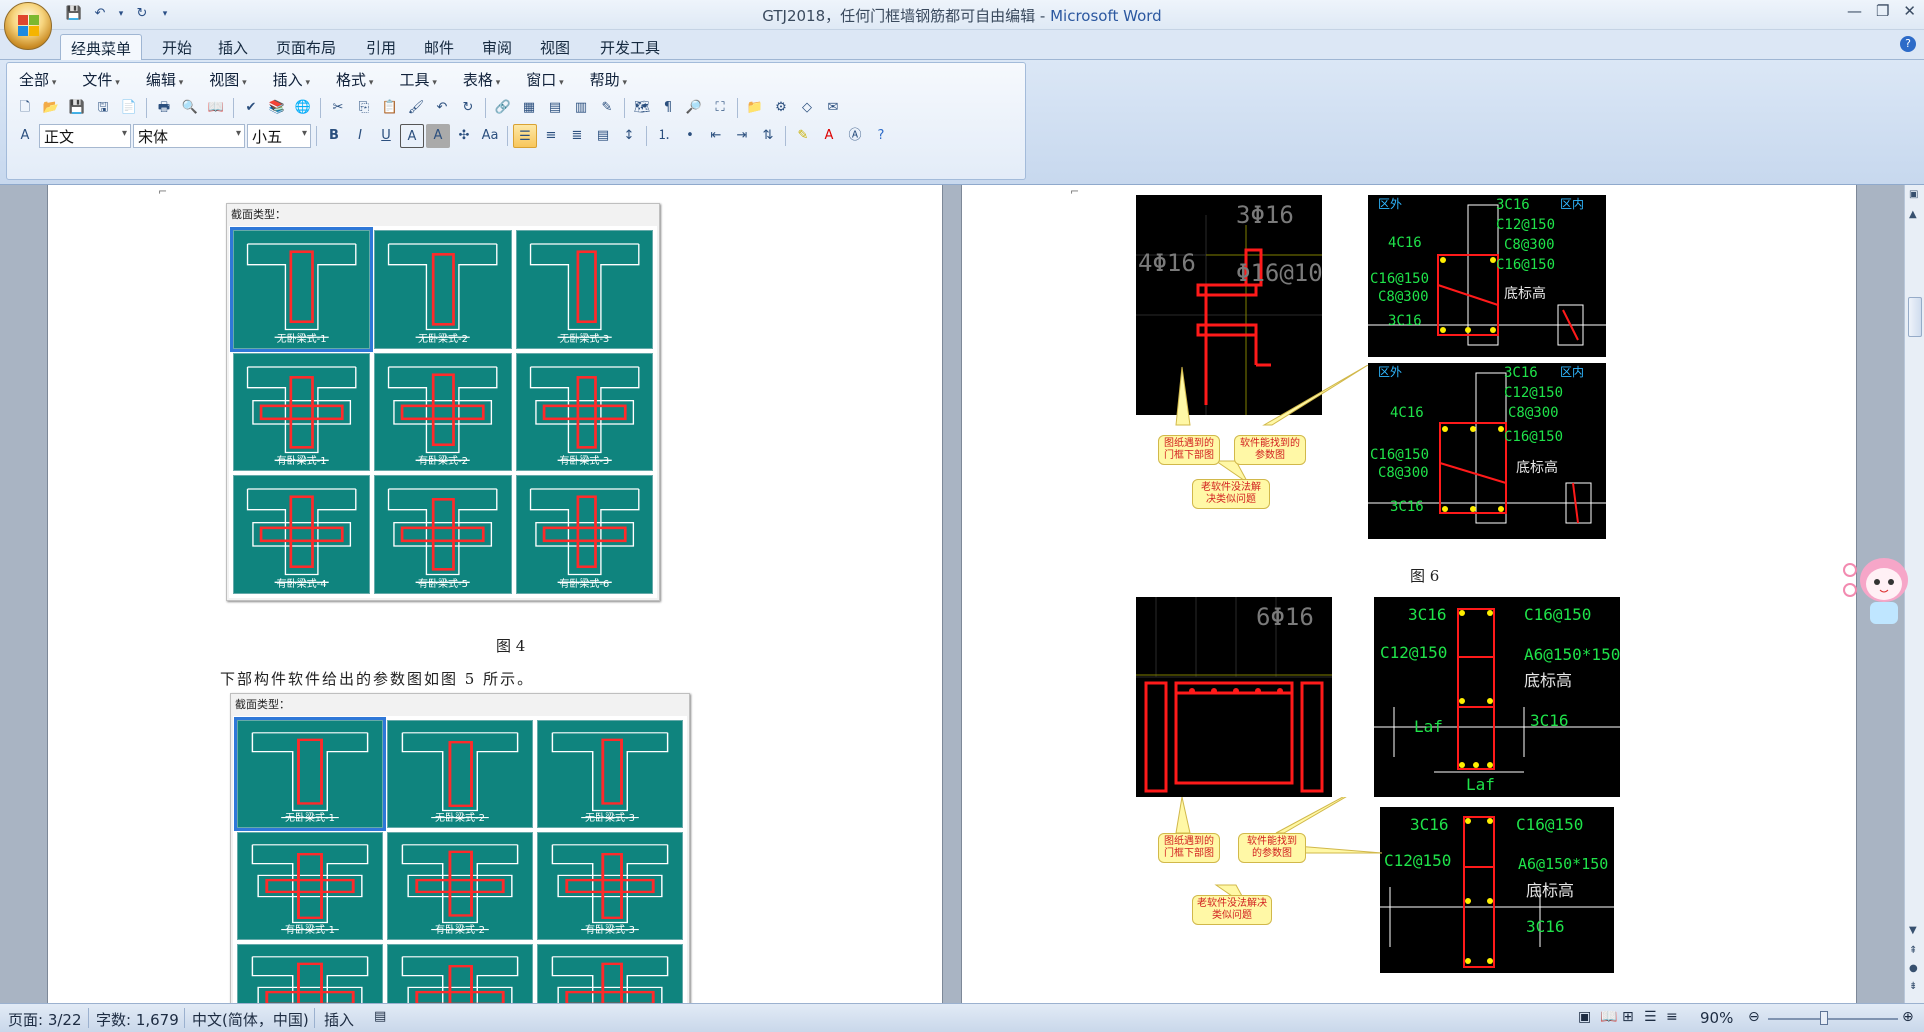  What do you see at coordinates (25, 136) in the screenshot?
I see `styles-icon: A` at bounding box center [25, 136].